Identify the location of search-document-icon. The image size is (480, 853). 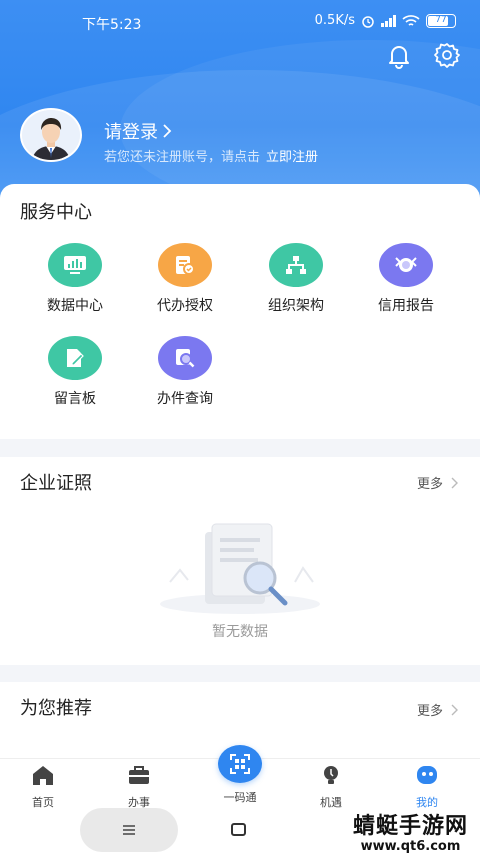
(185, 358).